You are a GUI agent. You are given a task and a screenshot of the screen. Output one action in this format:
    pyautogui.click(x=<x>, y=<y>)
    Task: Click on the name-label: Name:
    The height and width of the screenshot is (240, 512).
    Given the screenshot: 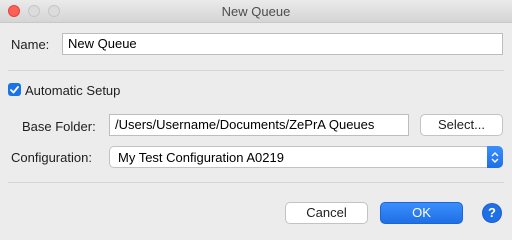 What is the action you would take?
    pyautogui.click(x=30, y=44)
    